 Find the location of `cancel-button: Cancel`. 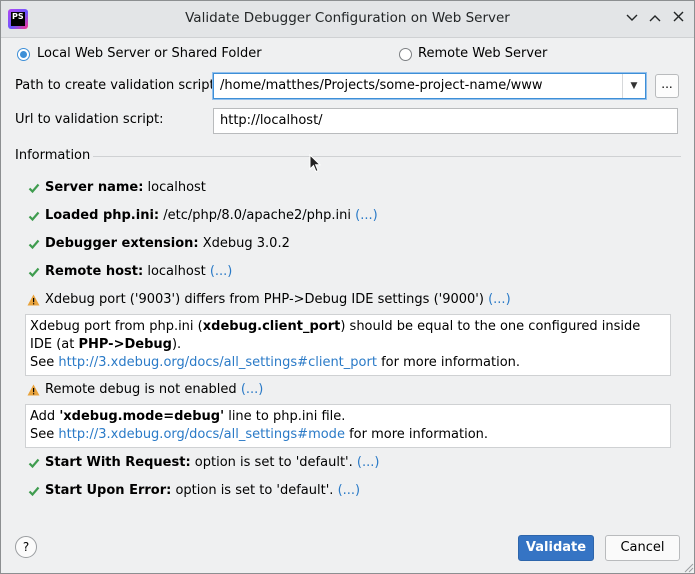

cancel-button: Cancel is located at coordinates (642, 548).